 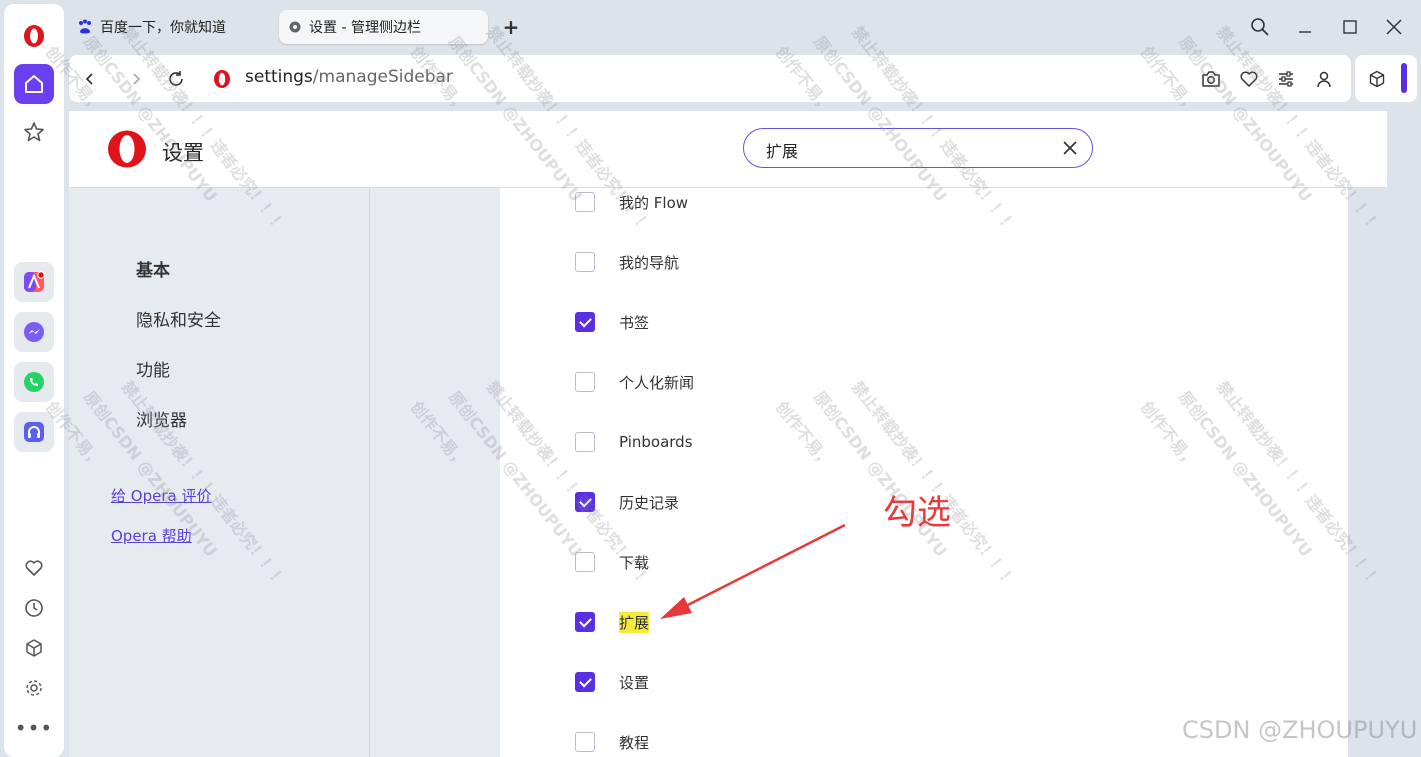 What do you see at coordinates (656, 442) in the screenshot?
I see `option-label: Pinboards` at bounding box center [656, 442].